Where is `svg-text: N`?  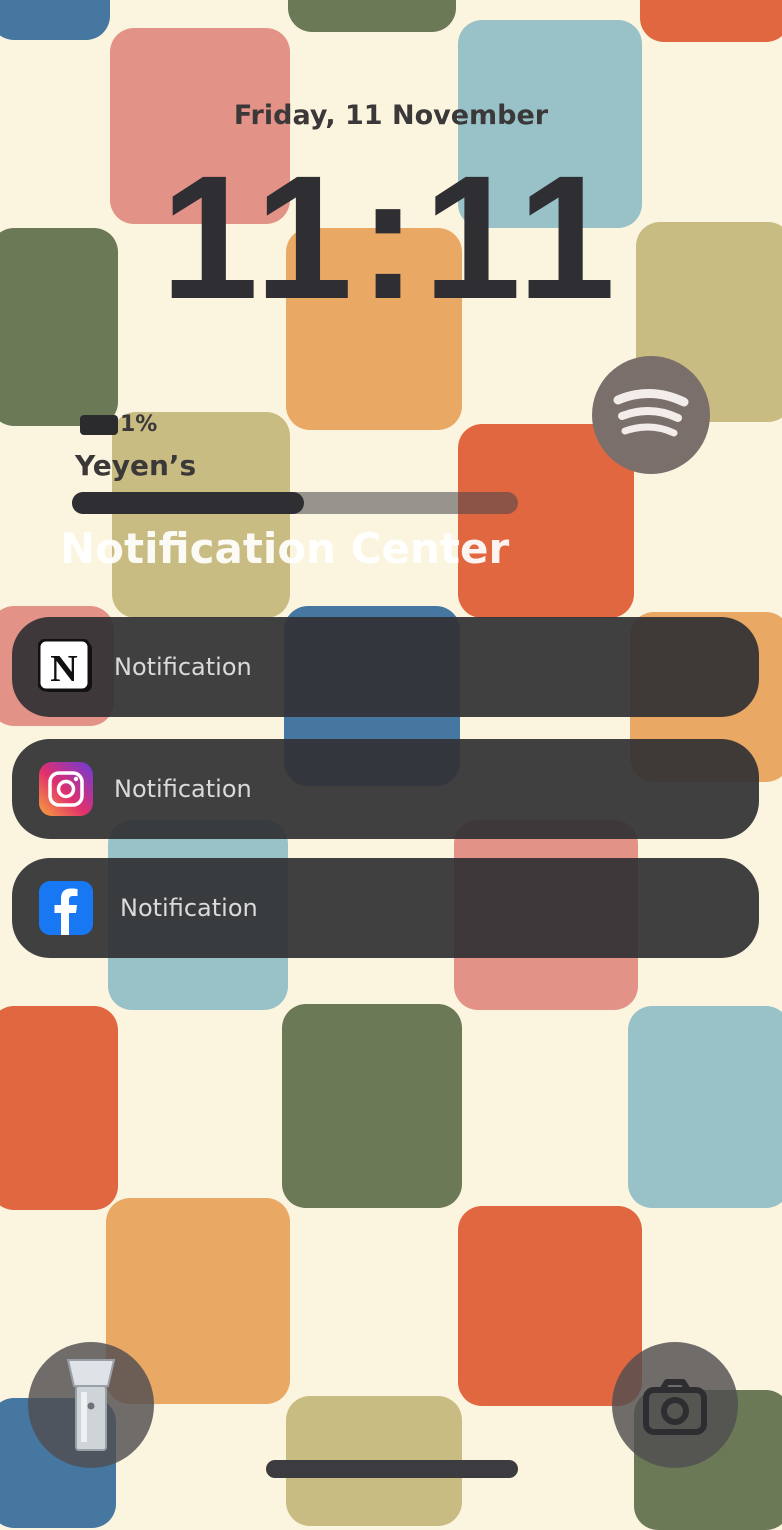
svg-text: N is located at coordinates (63, 669).